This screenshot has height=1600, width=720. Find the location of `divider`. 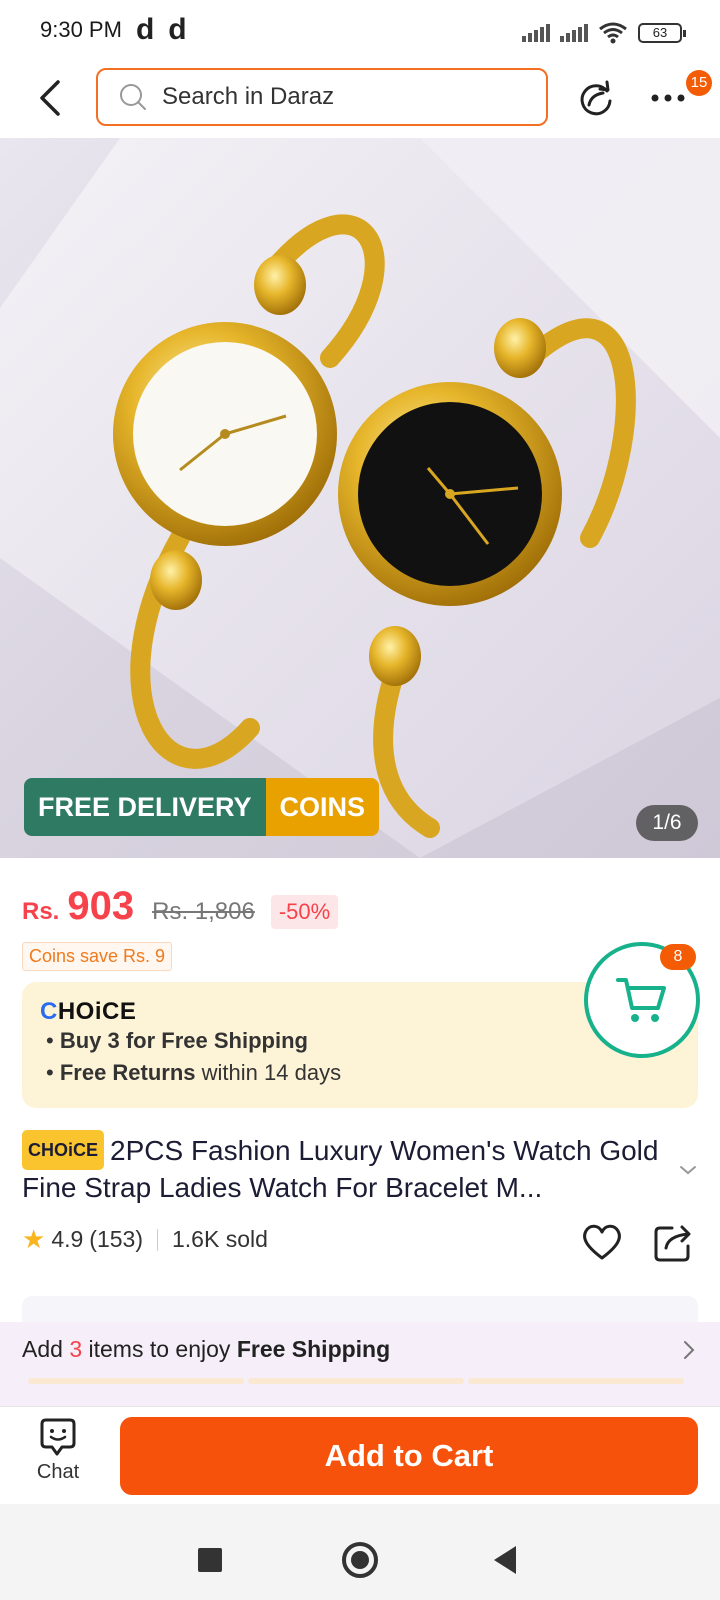

divider is located at coordinates (157, 1239).